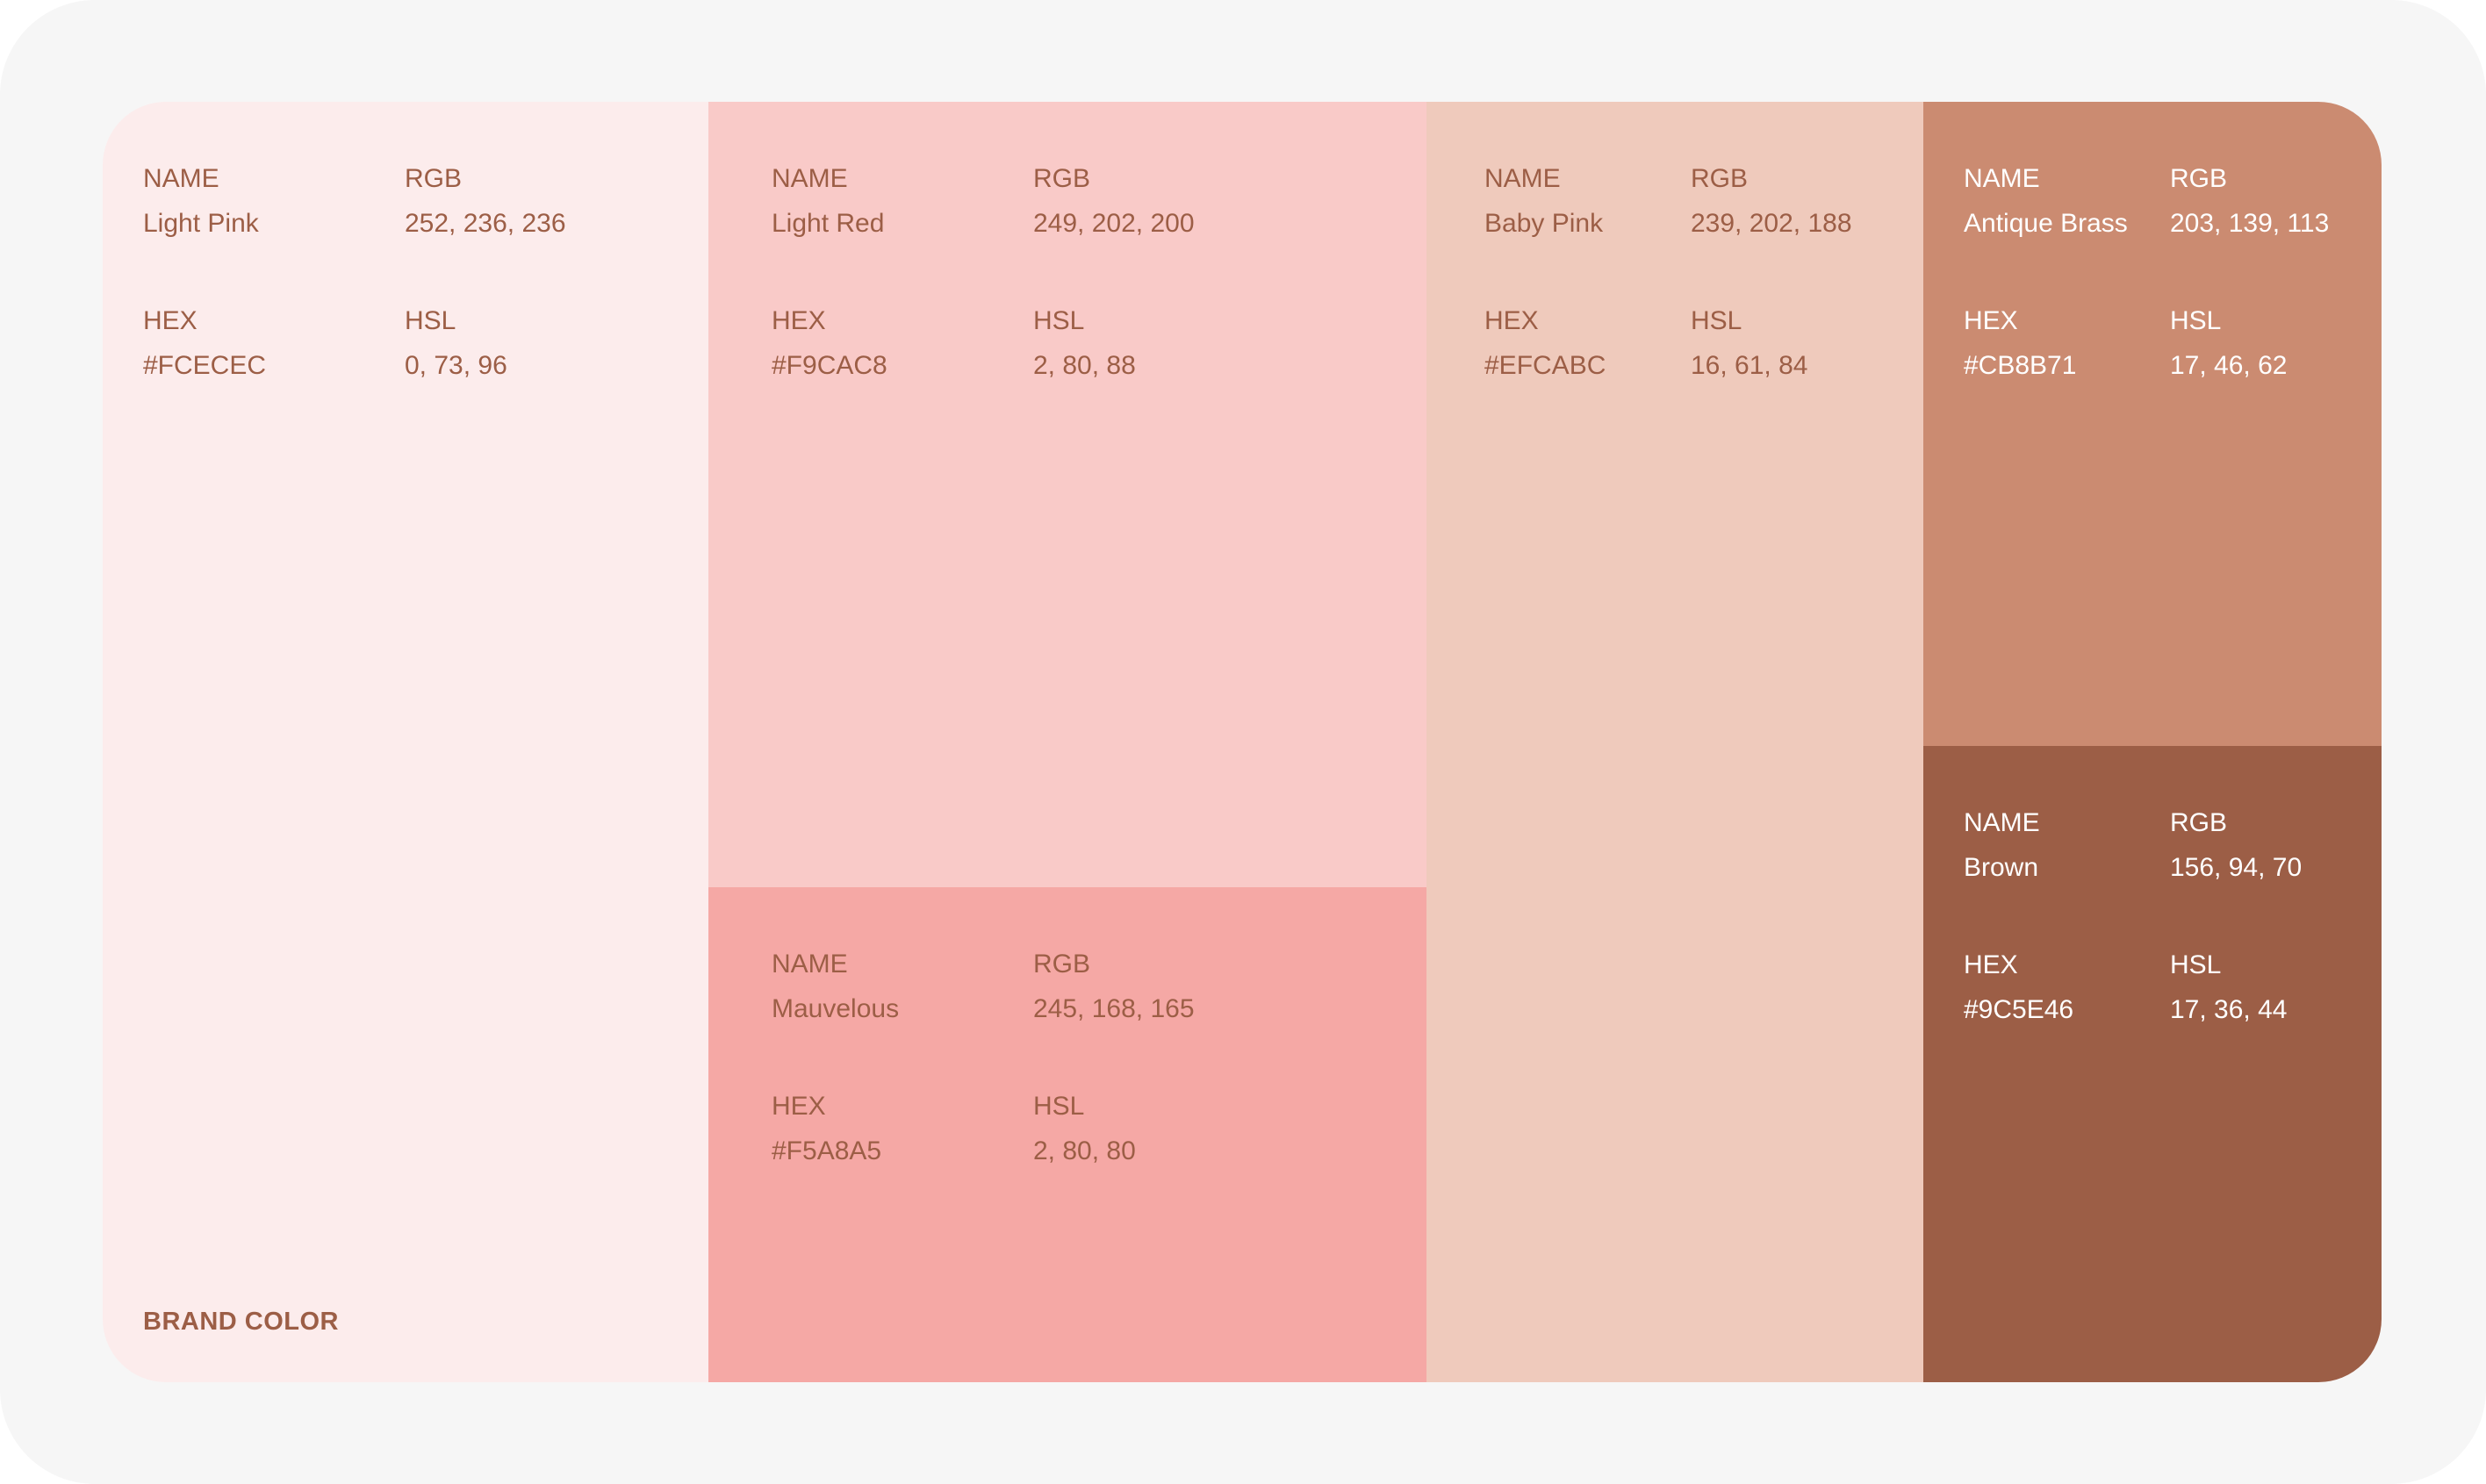 The image size is (2486, 1484). What do you see at coordinates (2237, 867) in the screenshot?
I see `rgb-value: 156, 94, 70` at bounding box center [2237, 867].